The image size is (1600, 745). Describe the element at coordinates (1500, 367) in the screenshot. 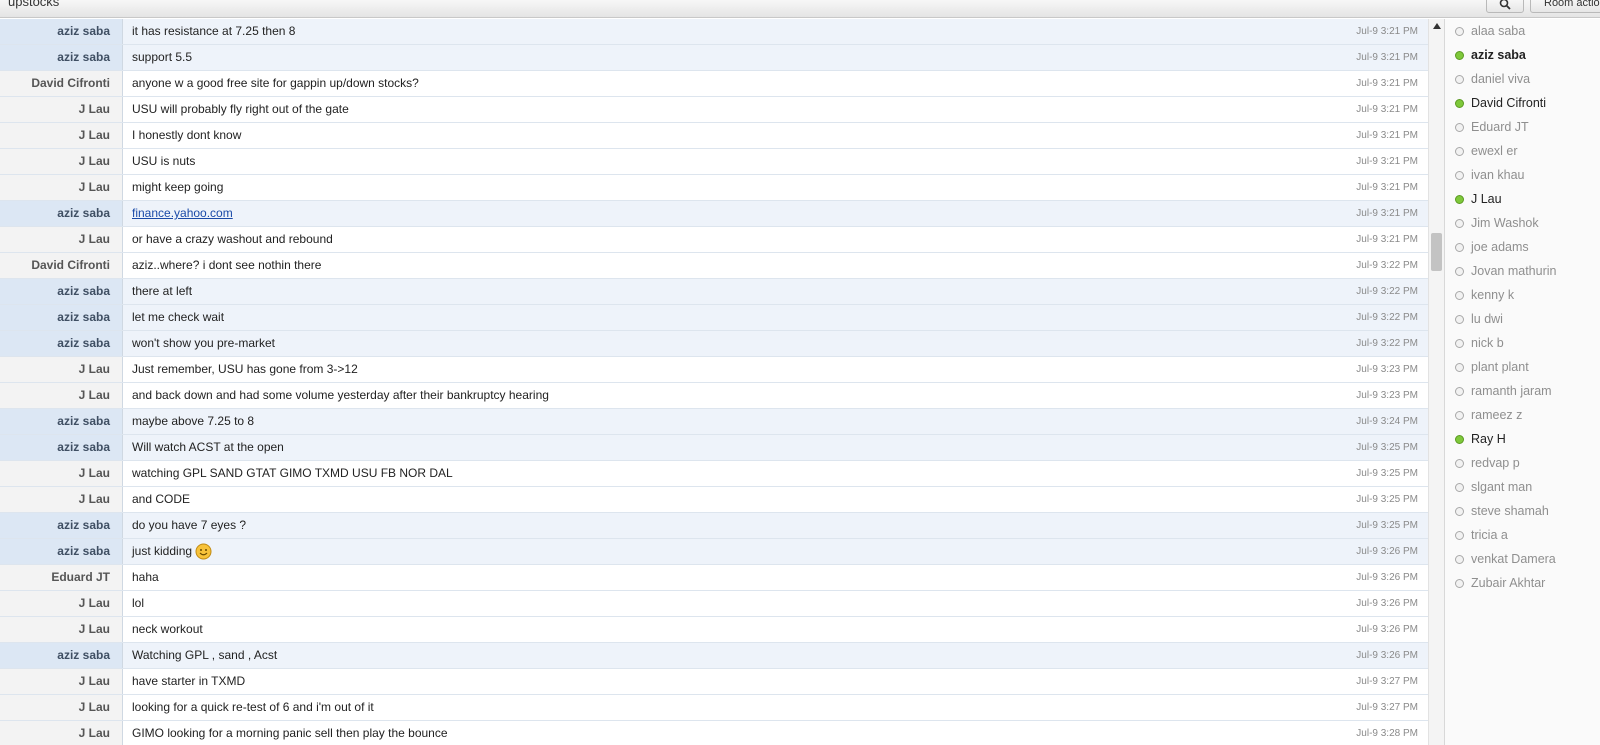

I see `user-name: plant plant` at that location.